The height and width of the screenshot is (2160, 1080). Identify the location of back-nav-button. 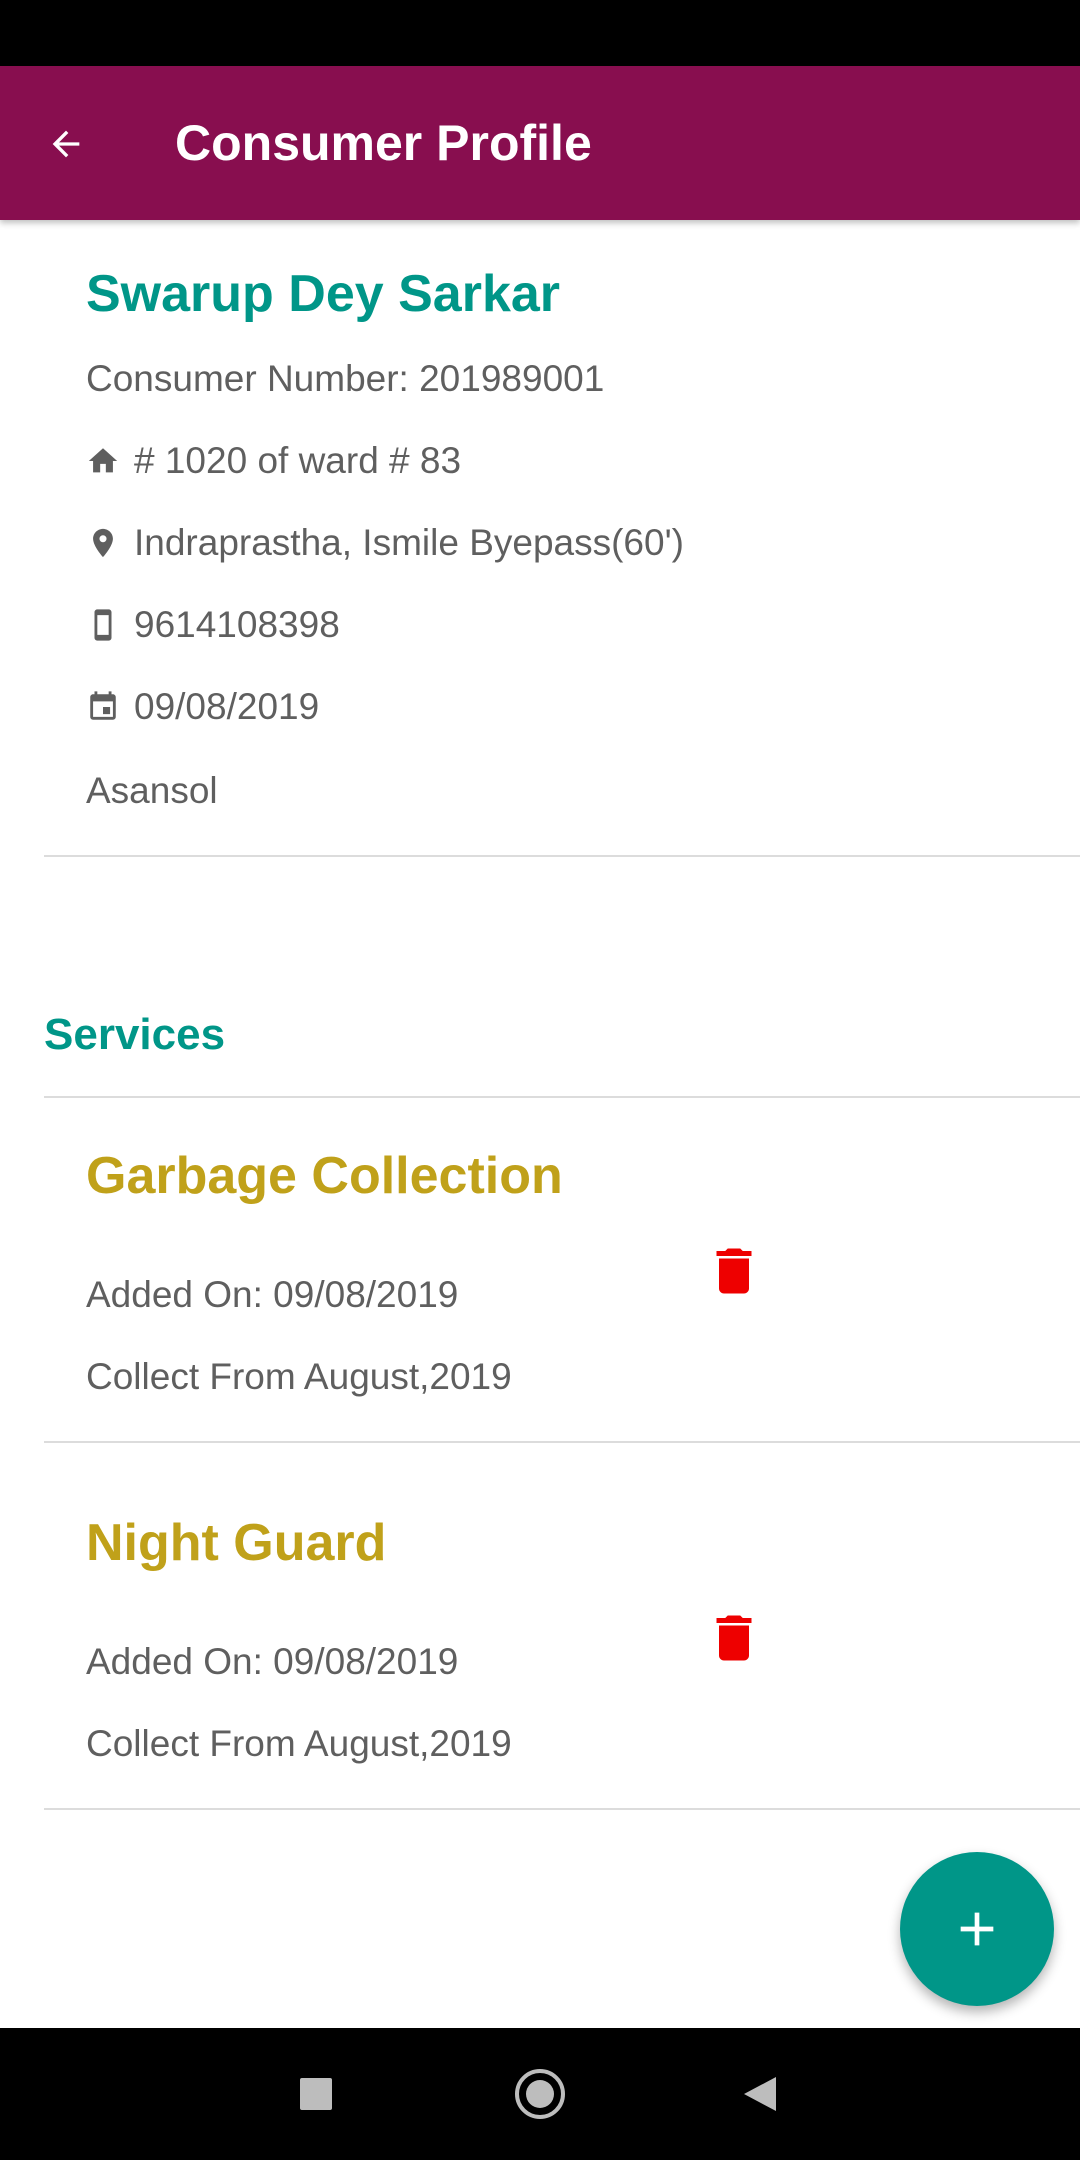
(760, 2094).